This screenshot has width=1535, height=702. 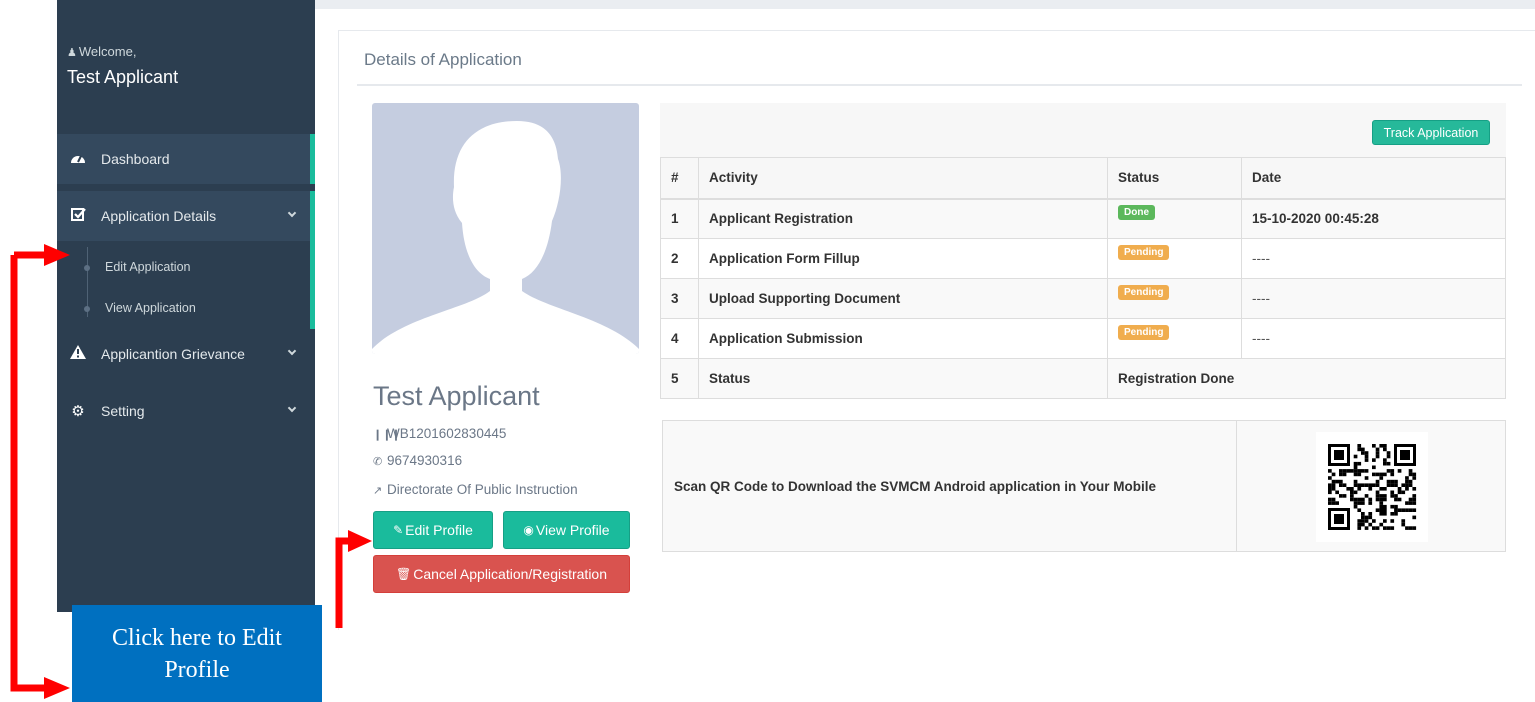 What do you see at coordinates (140, 308) in the screenshot?
I see `sidebar-item-view-application: View Application` at bounding box center [140, 308].